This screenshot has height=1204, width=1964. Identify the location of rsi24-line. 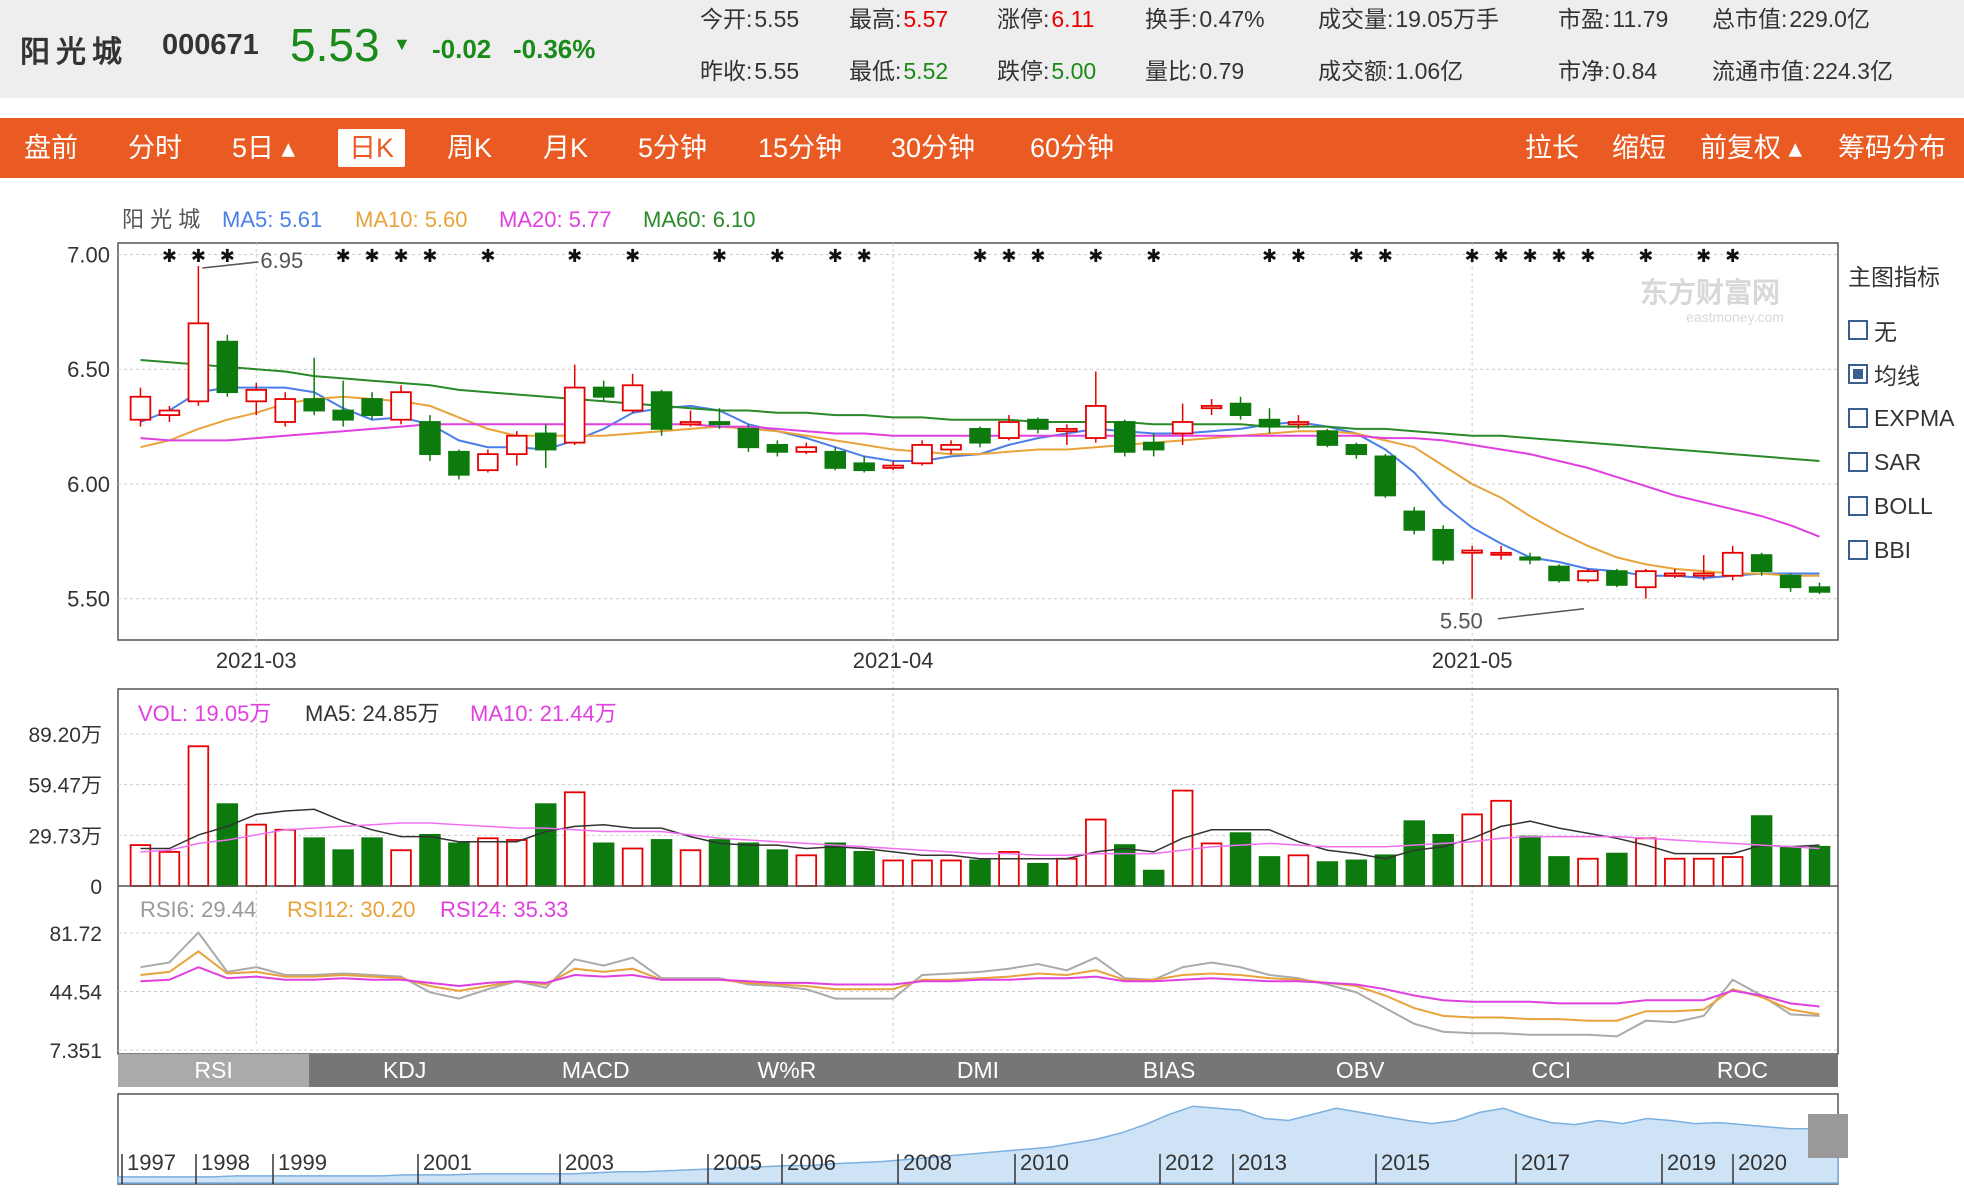
(980, 987).